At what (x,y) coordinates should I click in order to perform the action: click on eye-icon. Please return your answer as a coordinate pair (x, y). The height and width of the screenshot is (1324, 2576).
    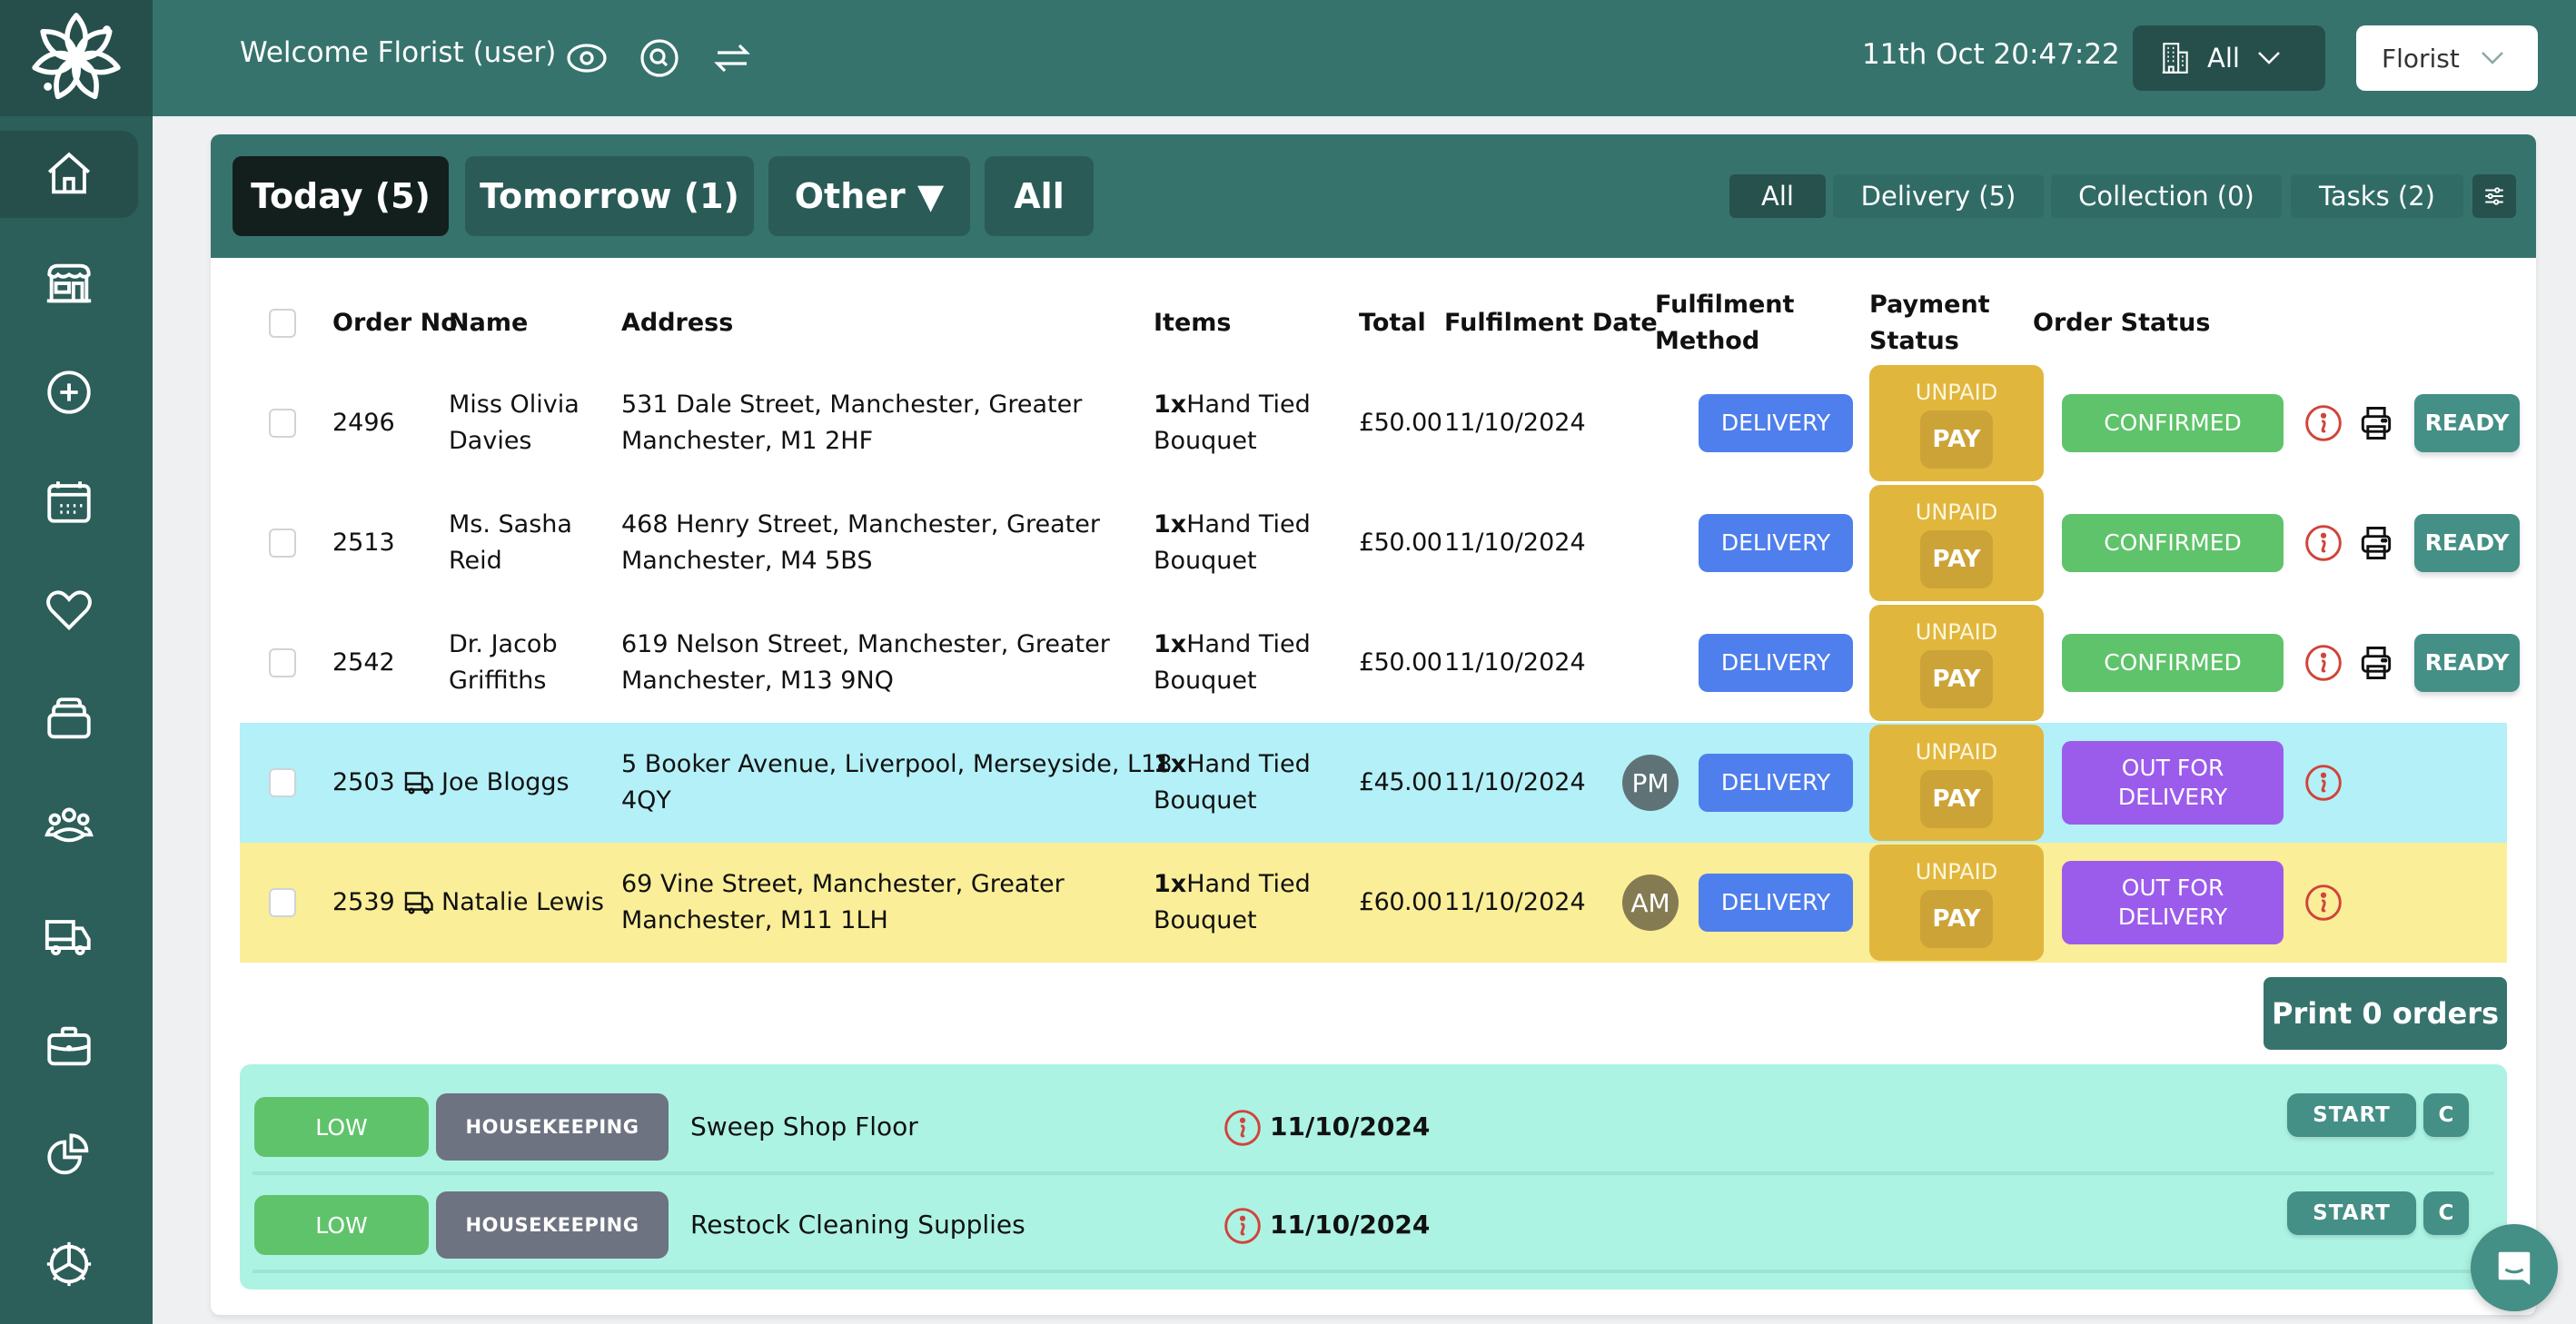
    Looking at the image, I should click on (587, 58).